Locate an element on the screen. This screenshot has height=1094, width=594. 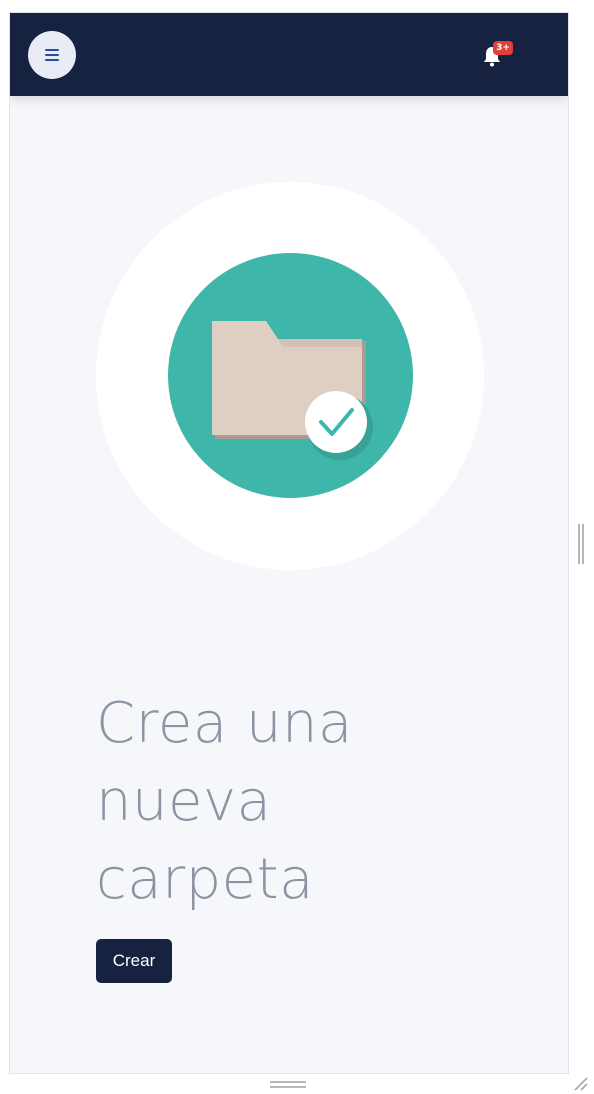
menu-button is located at coordinates (52, 55).